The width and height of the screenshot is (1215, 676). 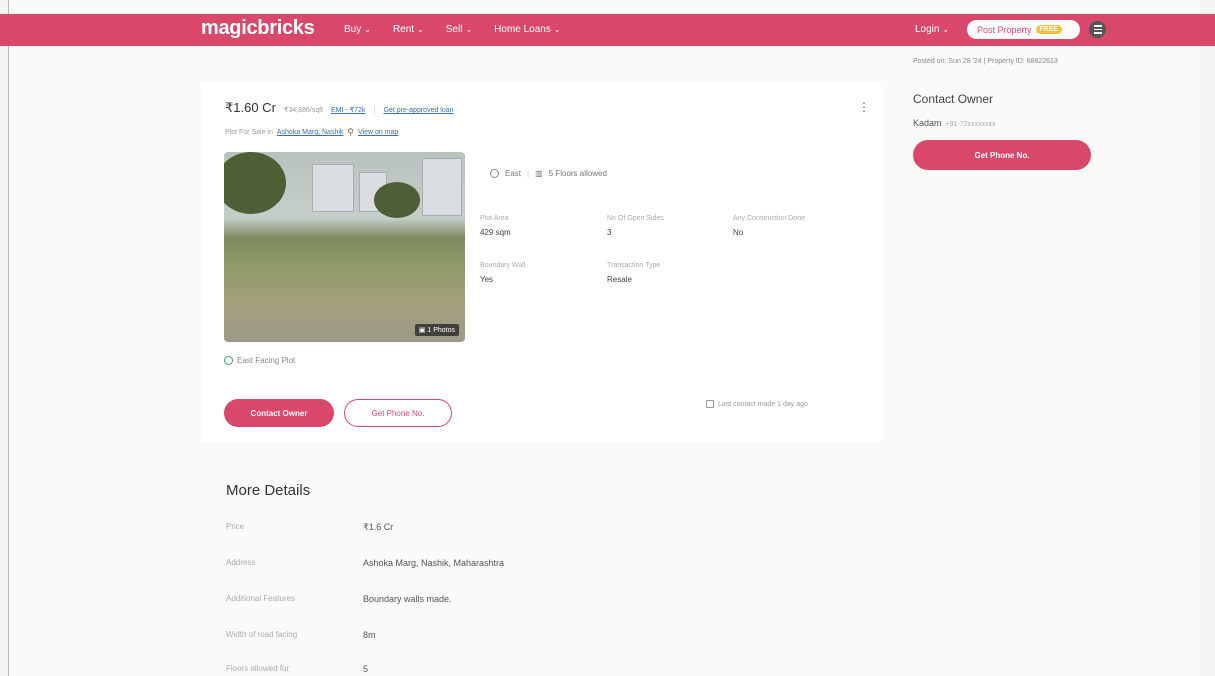 I want to click on main-nav: Buy ⌄ Rent ⌄ Sell ⌄ Home Loans ⌄, so click(x=452, y=29).